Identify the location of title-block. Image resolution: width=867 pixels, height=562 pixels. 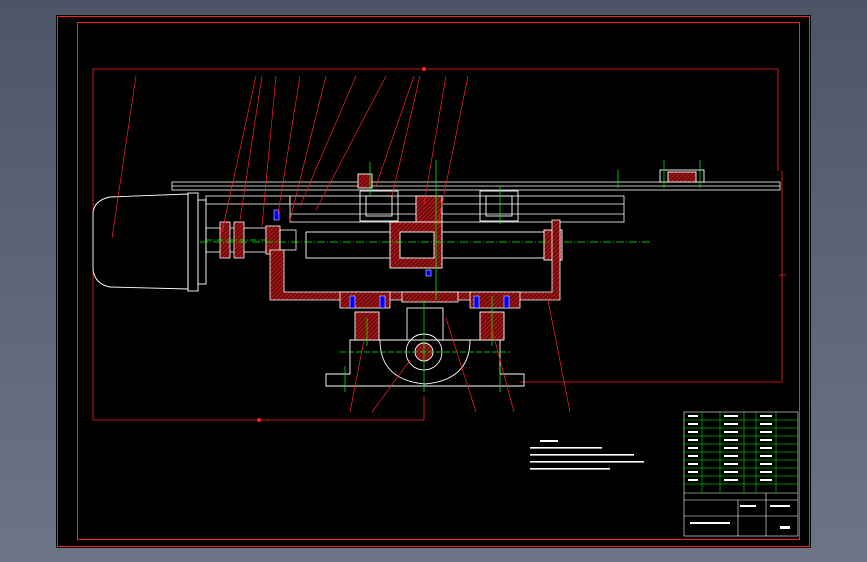
(741, 474).